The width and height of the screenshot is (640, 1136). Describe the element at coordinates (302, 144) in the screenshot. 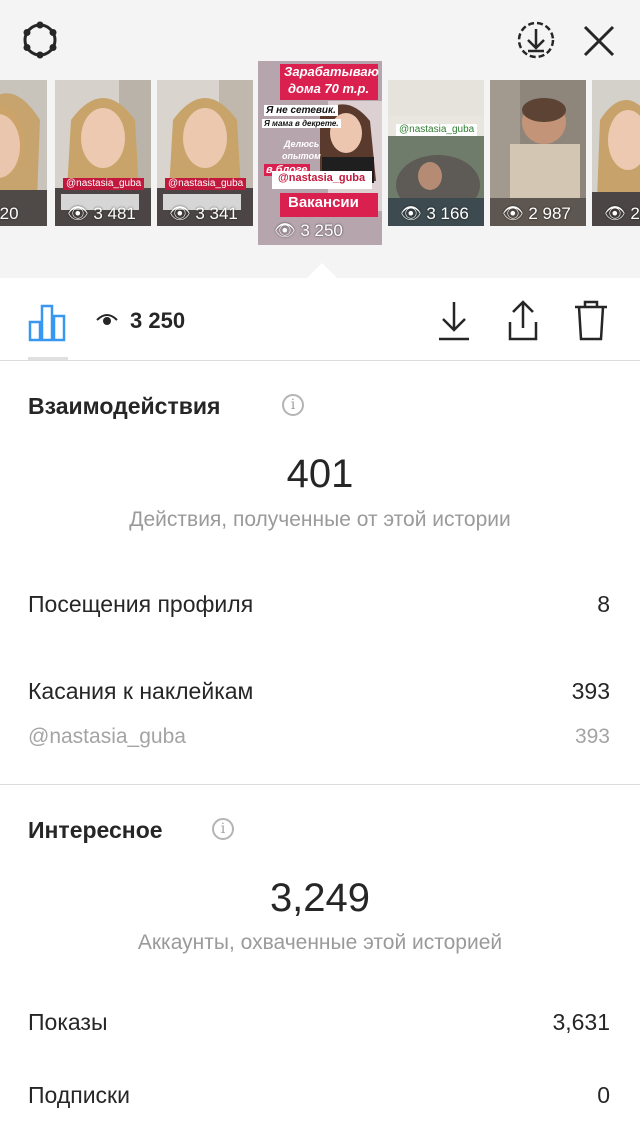

I see `story-note-1: Делюсь` at that location.